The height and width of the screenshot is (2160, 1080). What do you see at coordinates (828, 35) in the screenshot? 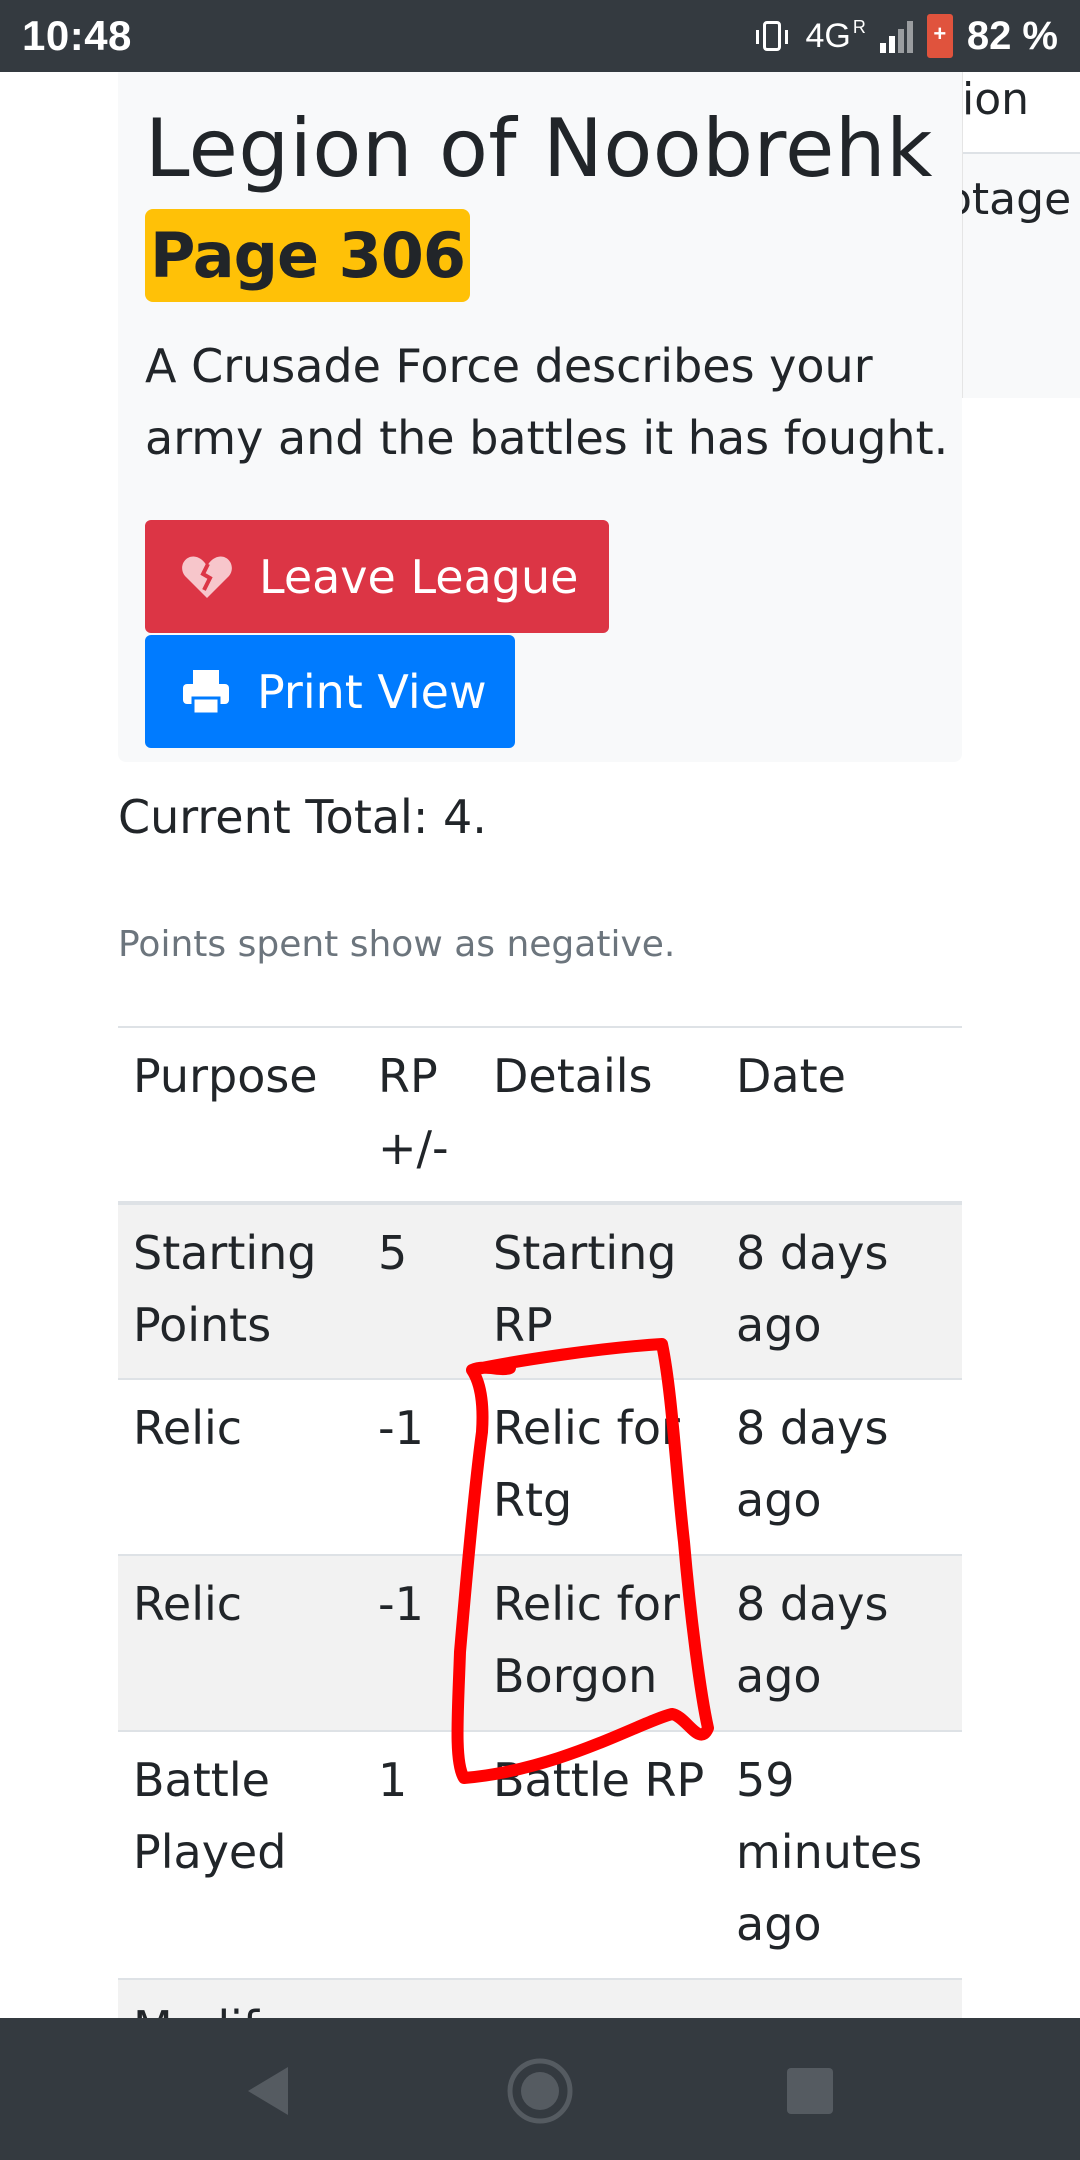
I see `network-type: 4G` at bounding box center [828, 35].